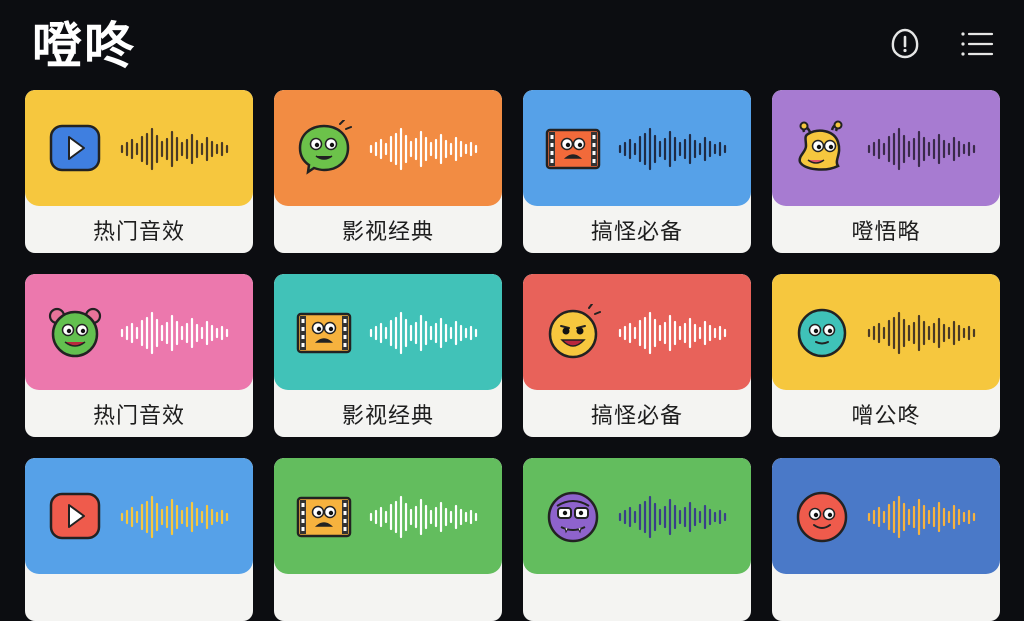 The height and width of the screenshot is (621, 1024). Describe the element at coordinates (512, 45) in the screenshot. I see `top-bar: 噔咚` at that location.